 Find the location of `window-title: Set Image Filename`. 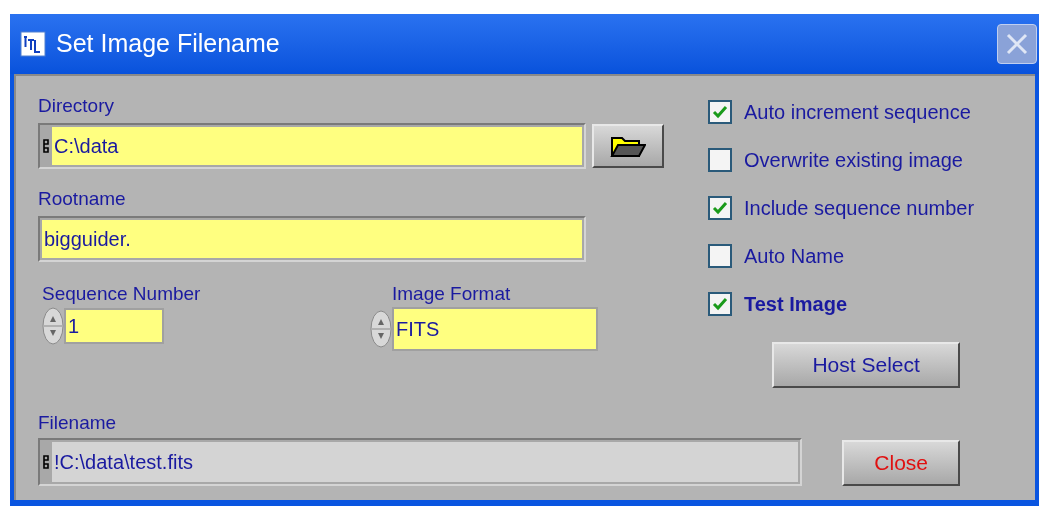

window-title: Set Image Filename is located at coordinates (168, 44).